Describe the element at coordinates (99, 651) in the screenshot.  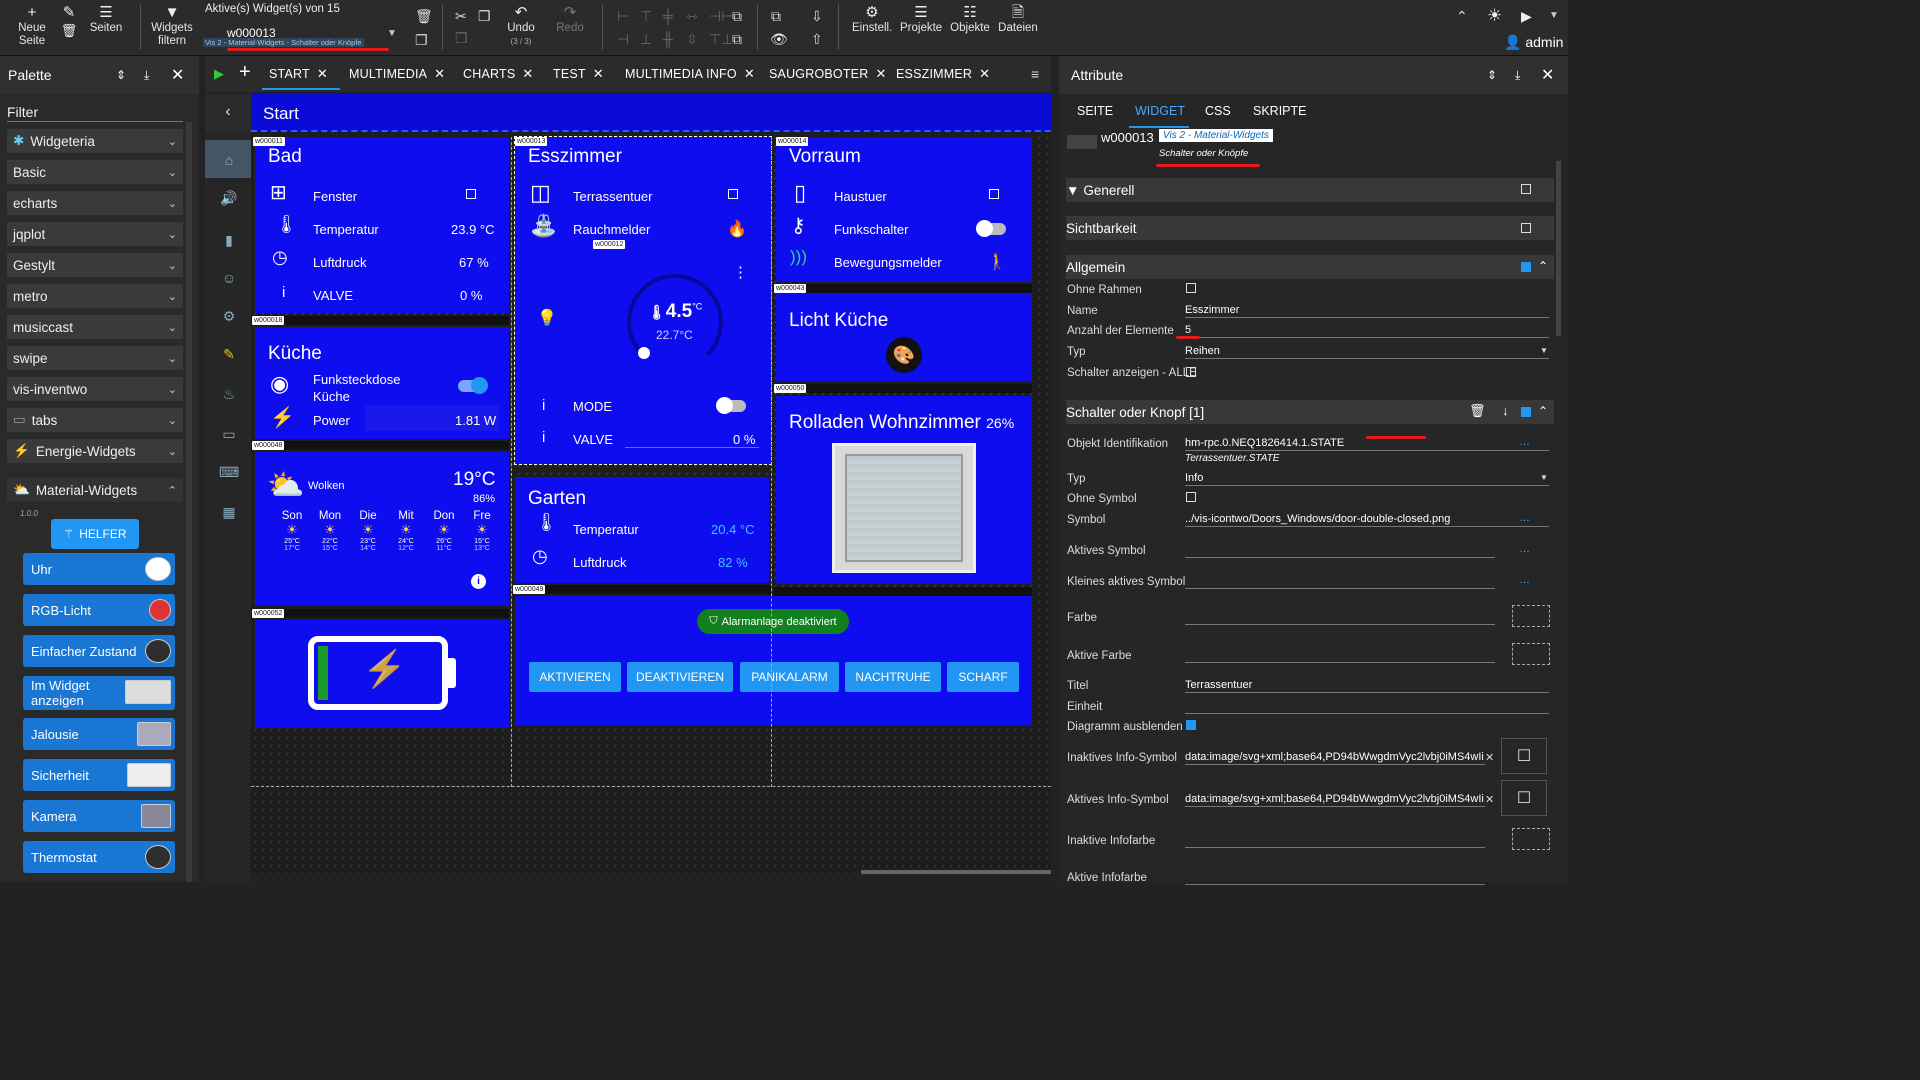
I see `palette-widget-state: Einfacher Zustand` at that location.